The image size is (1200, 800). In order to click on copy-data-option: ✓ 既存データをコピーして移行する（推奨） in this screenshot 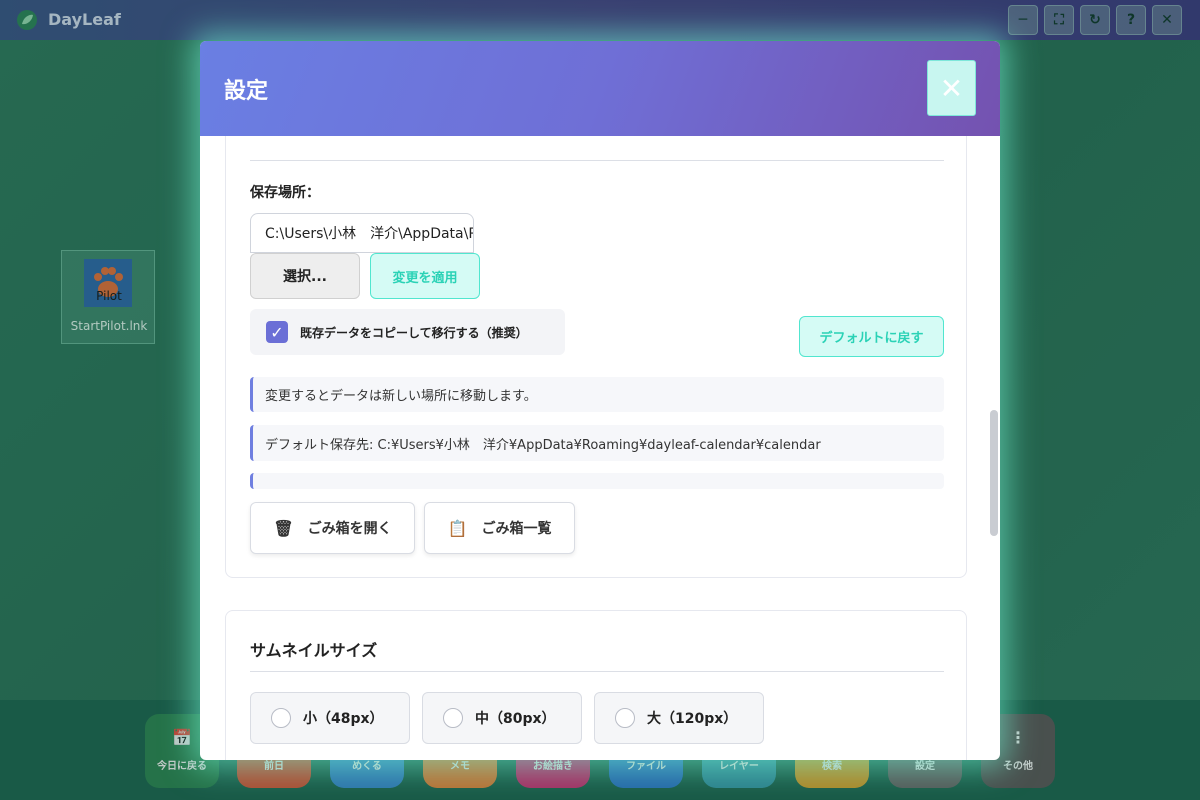, I will do `click(407, 332)`.